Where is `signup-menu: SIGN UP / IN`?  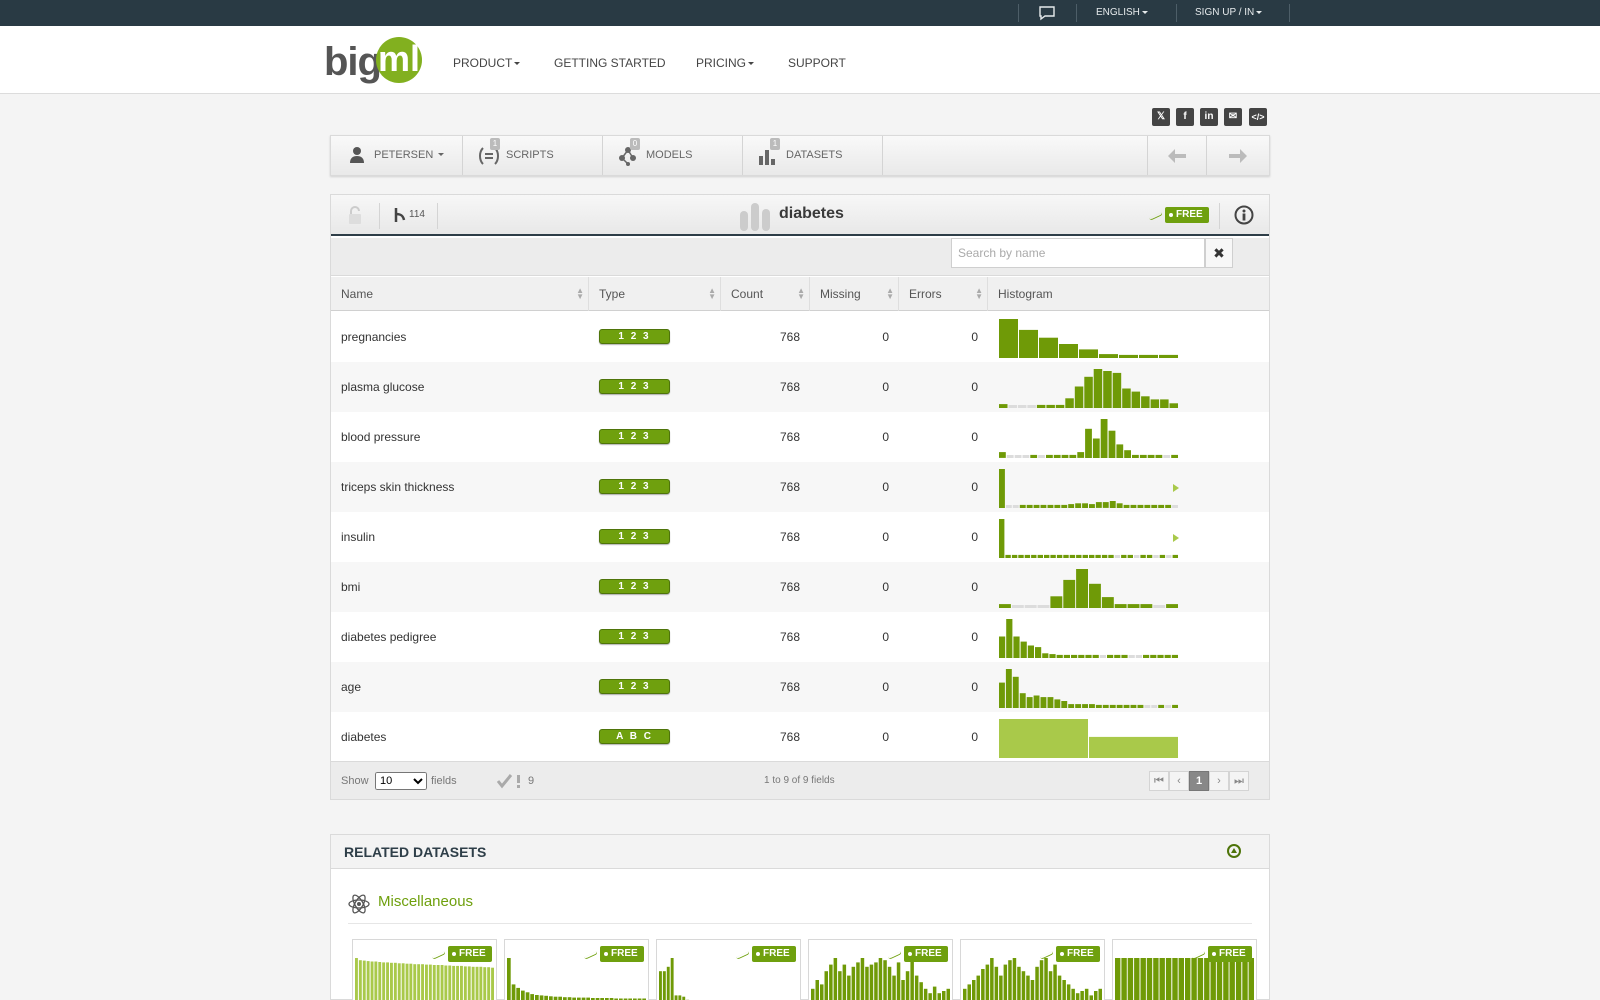
signup-menu: SIGN UP / IN is located at coordinates (1229, 13).